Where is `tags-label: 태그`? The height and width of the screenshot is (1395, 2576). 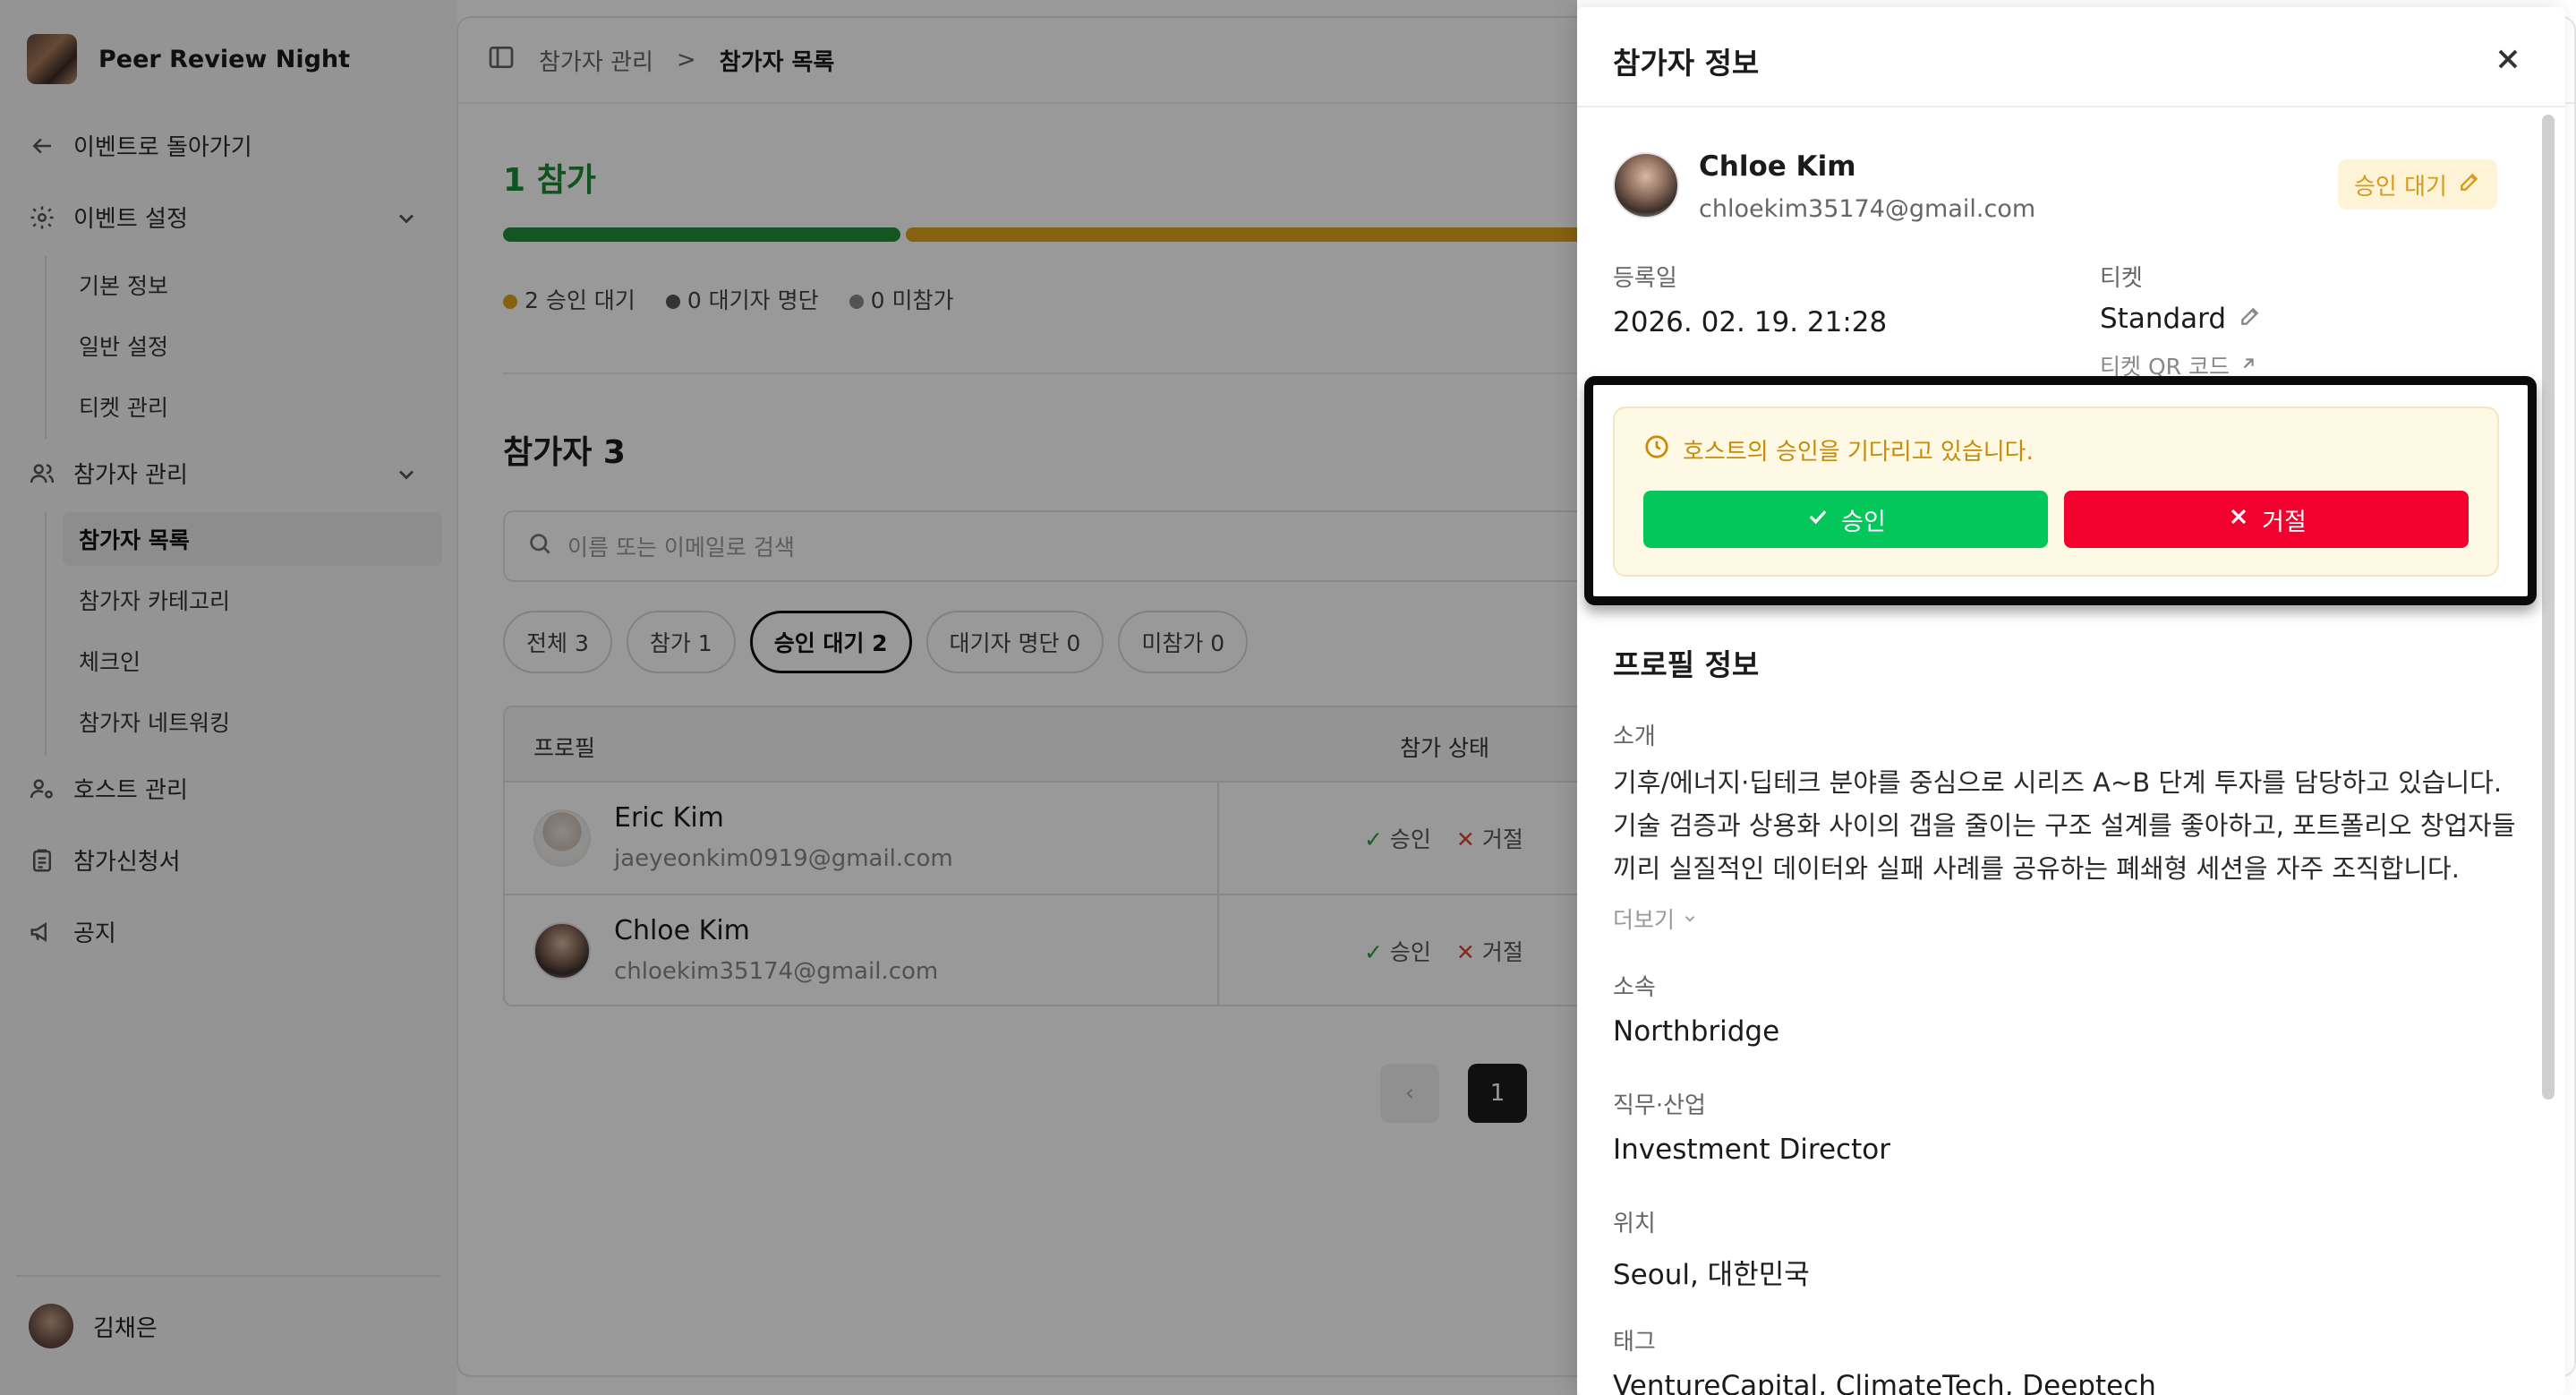
tags-label: 태그 is located at coordinates (1634, 1342).